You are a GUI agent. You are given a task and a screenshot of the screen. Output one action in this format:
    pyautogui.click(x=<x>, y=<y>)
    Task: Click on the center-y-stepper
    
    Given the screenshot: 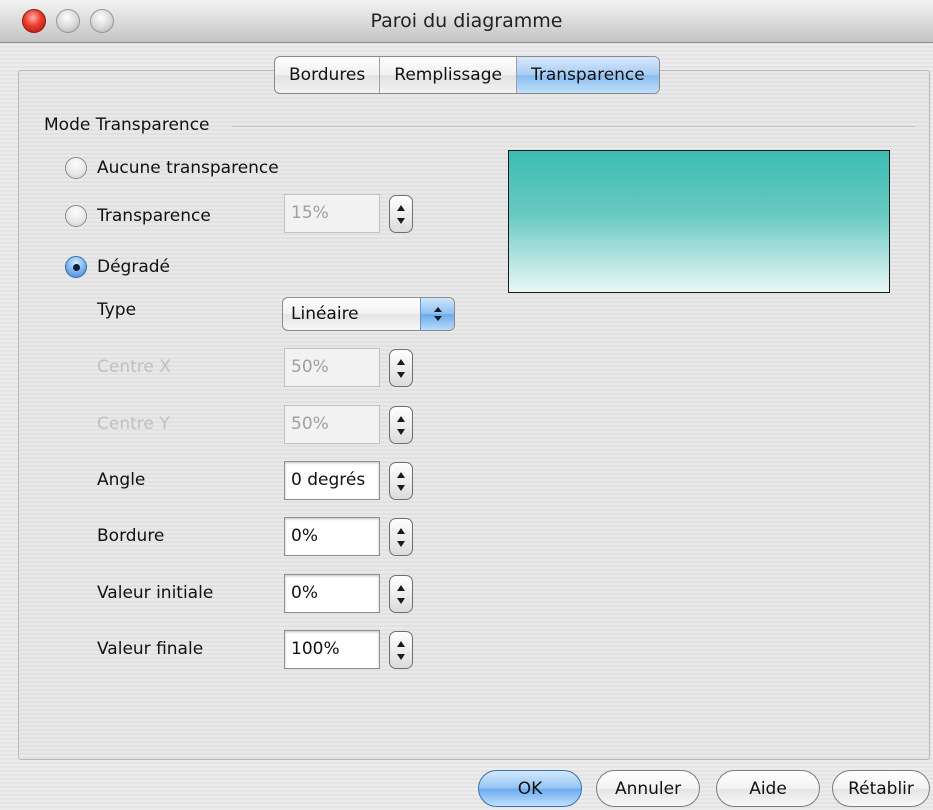 What is the action you would take?
    pyautogui.click(x=401, y=425)
    